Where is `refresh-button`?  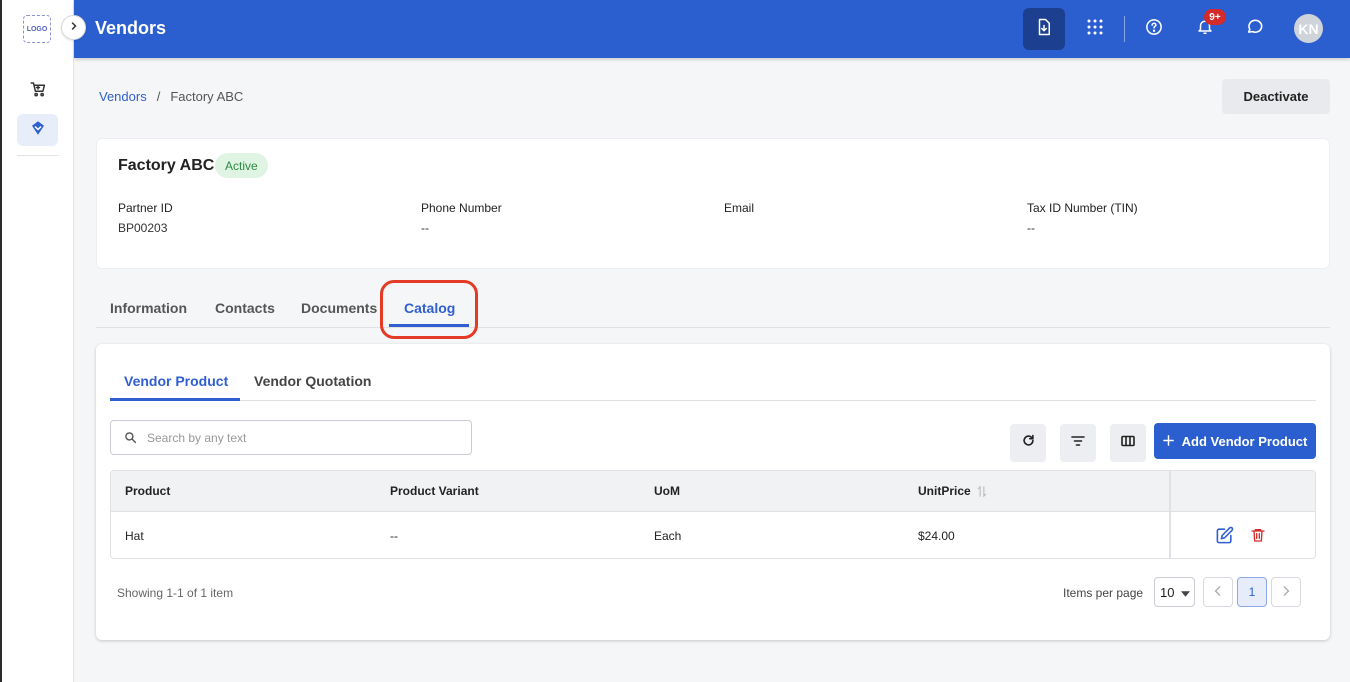
refresh-button is located at coordinates (1028, 443).